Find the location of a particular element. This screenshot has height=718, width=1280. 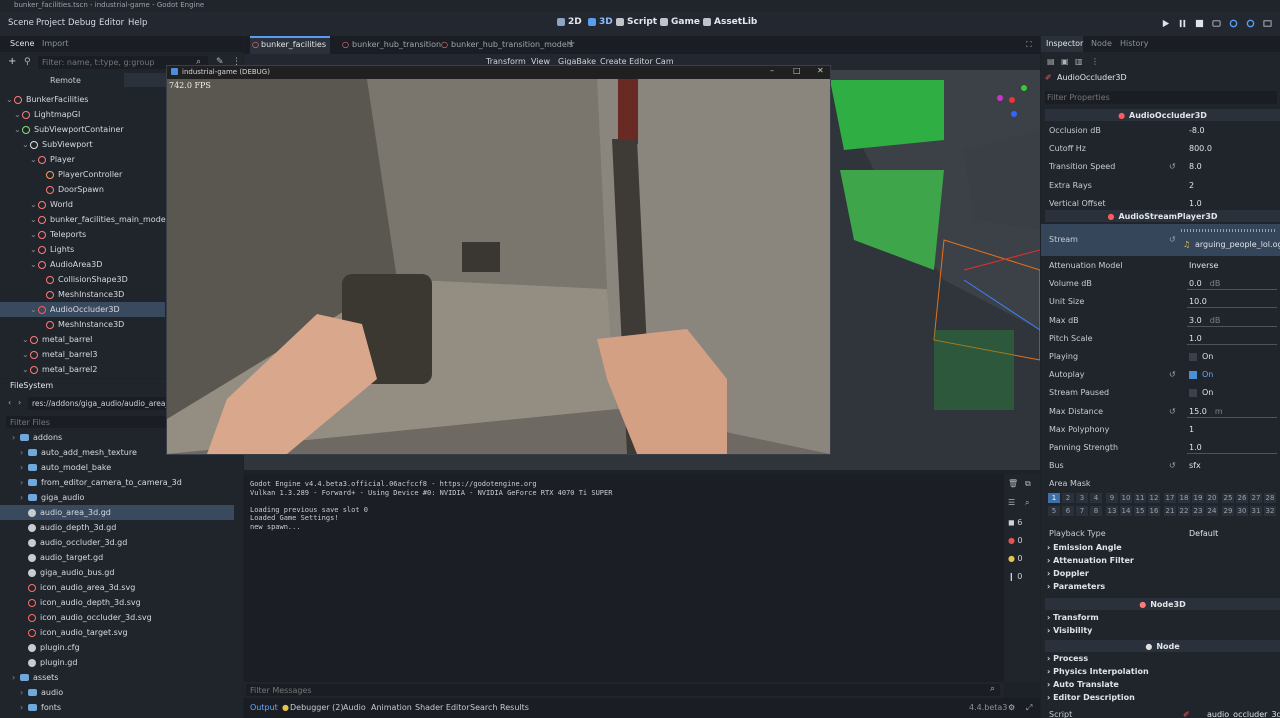

mode-2d-button: 2D is located at coordinates (569, 22).